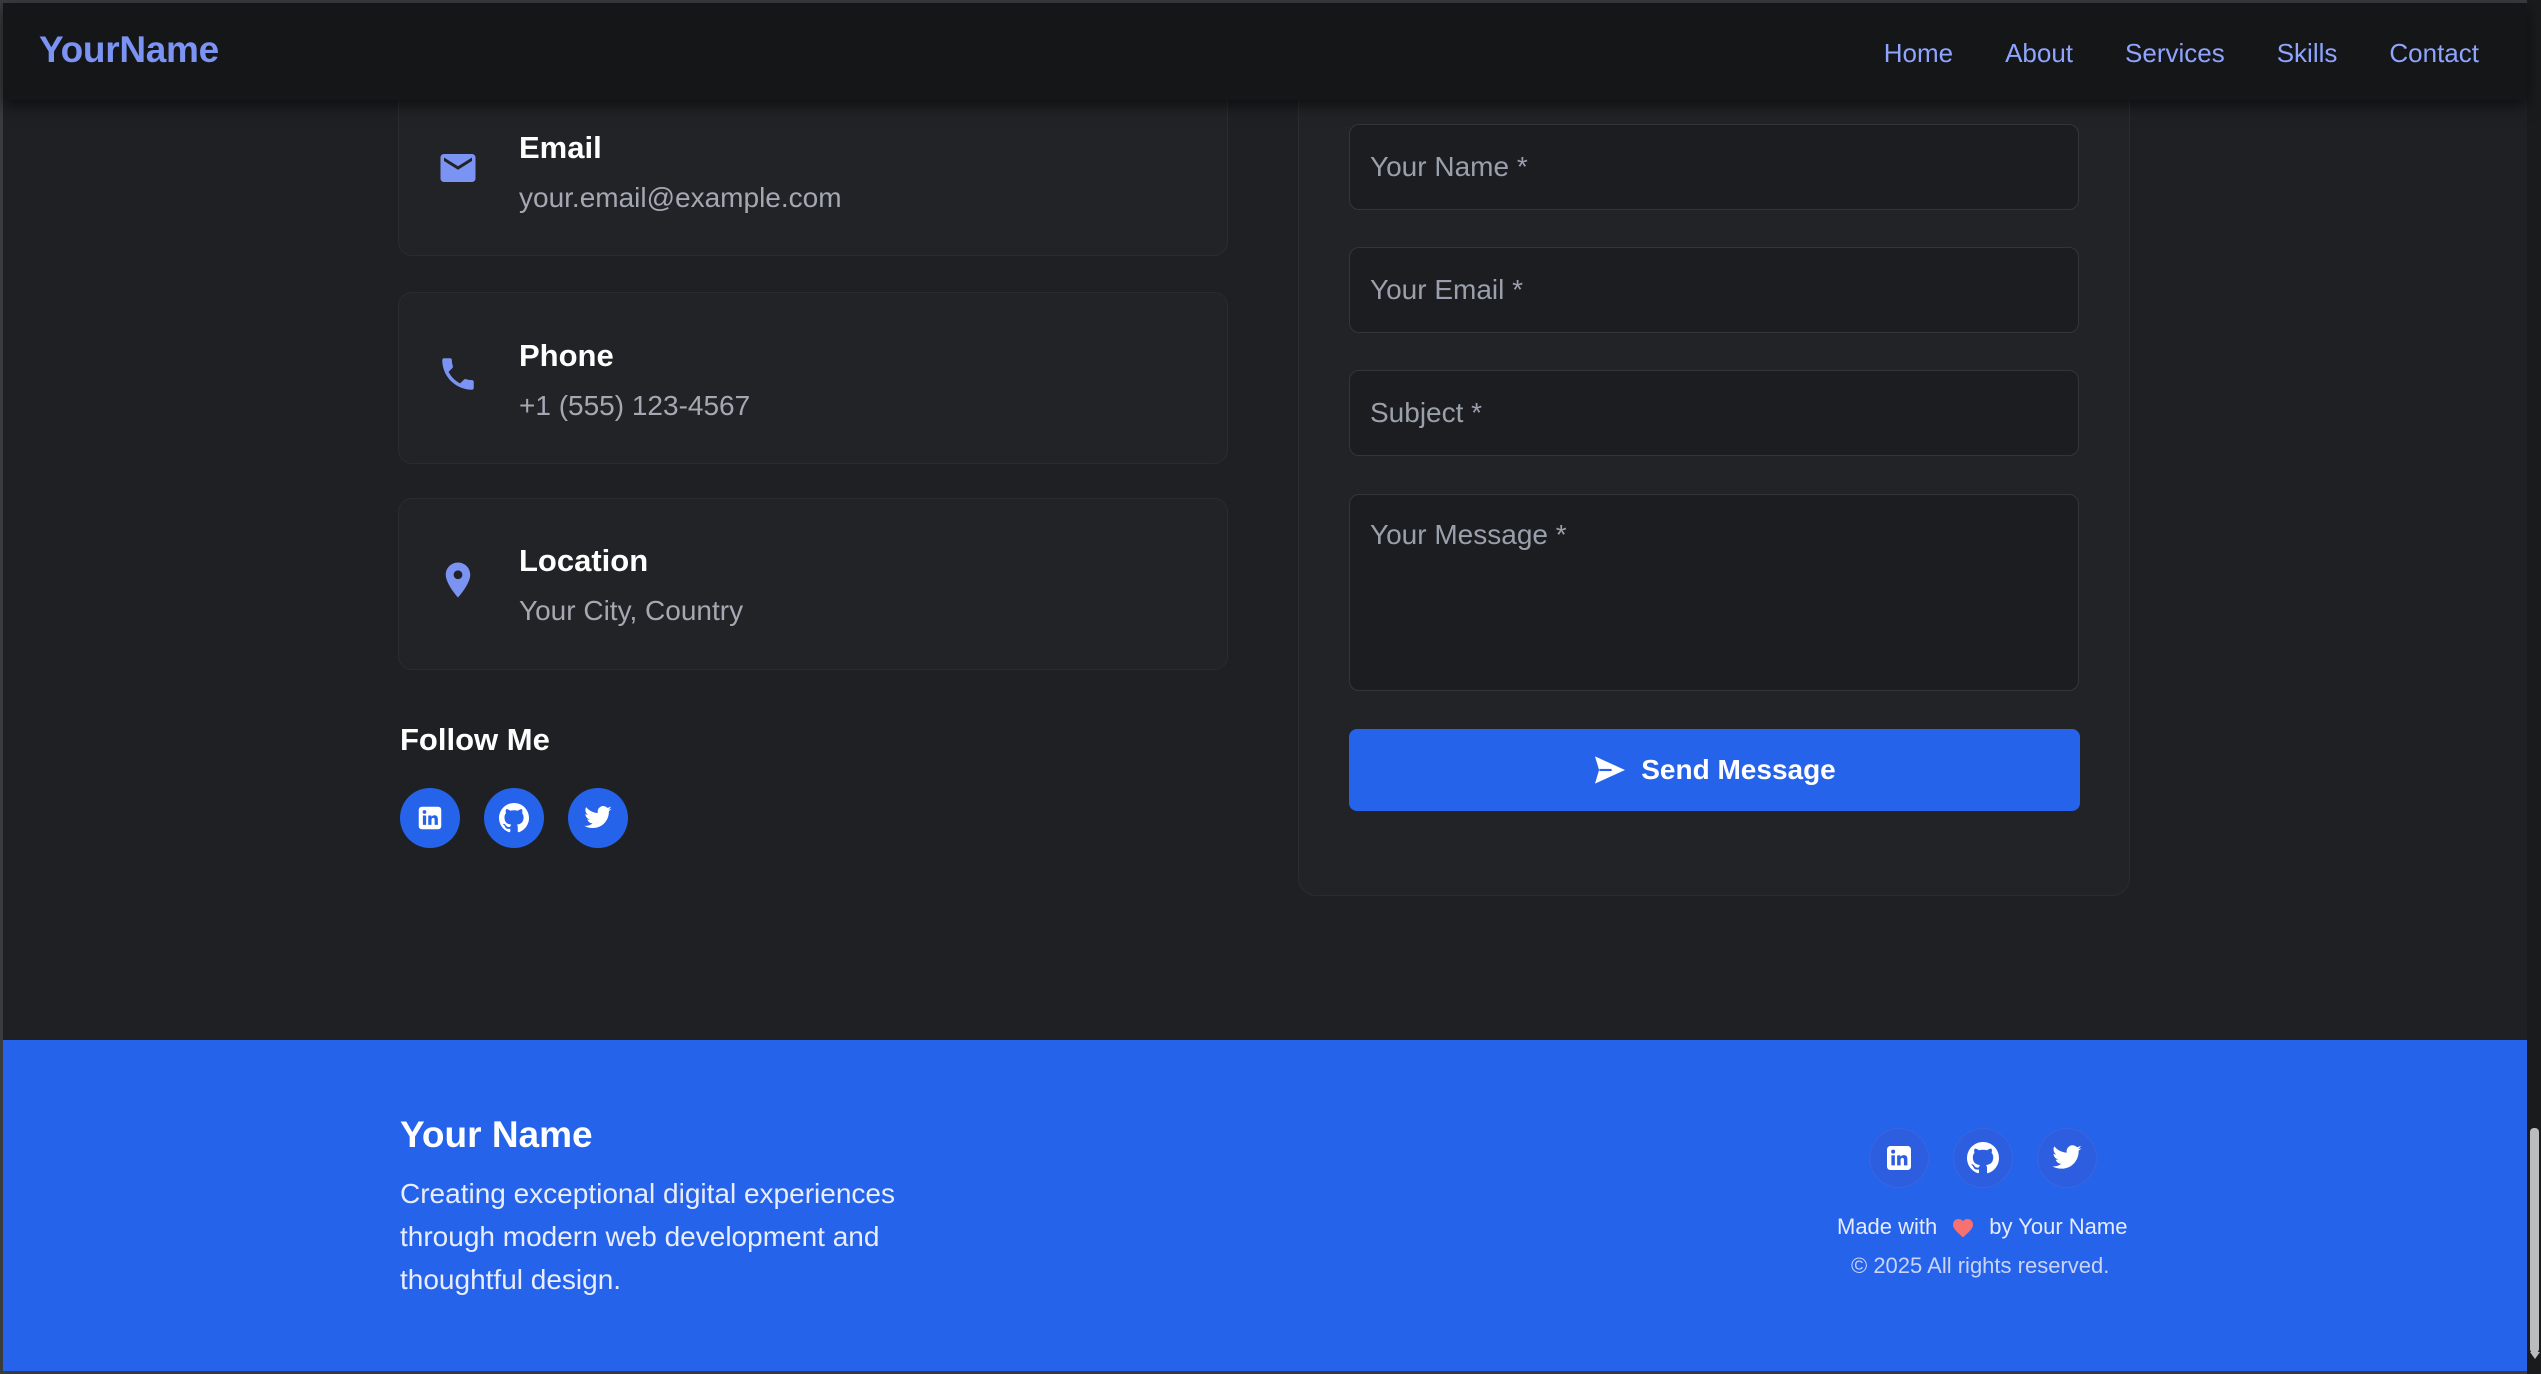  Describe the element at coordinates (2307, 53) in the screenshot. I see `nav-skills: Skills` at that location.